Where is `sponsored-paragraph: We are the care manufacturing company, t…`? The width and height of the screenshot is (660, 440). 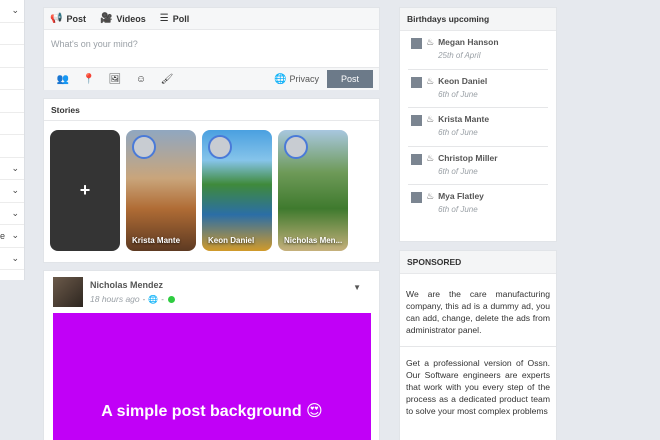
sponsored-paragraph: We are the care manufacturing company, t… is located at coordinates (478, 312).